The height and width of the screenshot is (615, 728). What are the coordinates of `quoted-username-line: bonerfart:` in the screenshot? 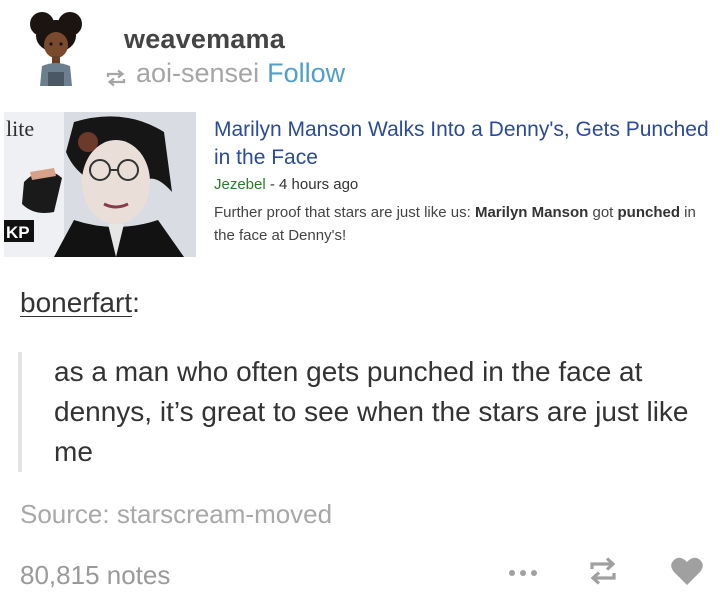 It's located at (80, 303).